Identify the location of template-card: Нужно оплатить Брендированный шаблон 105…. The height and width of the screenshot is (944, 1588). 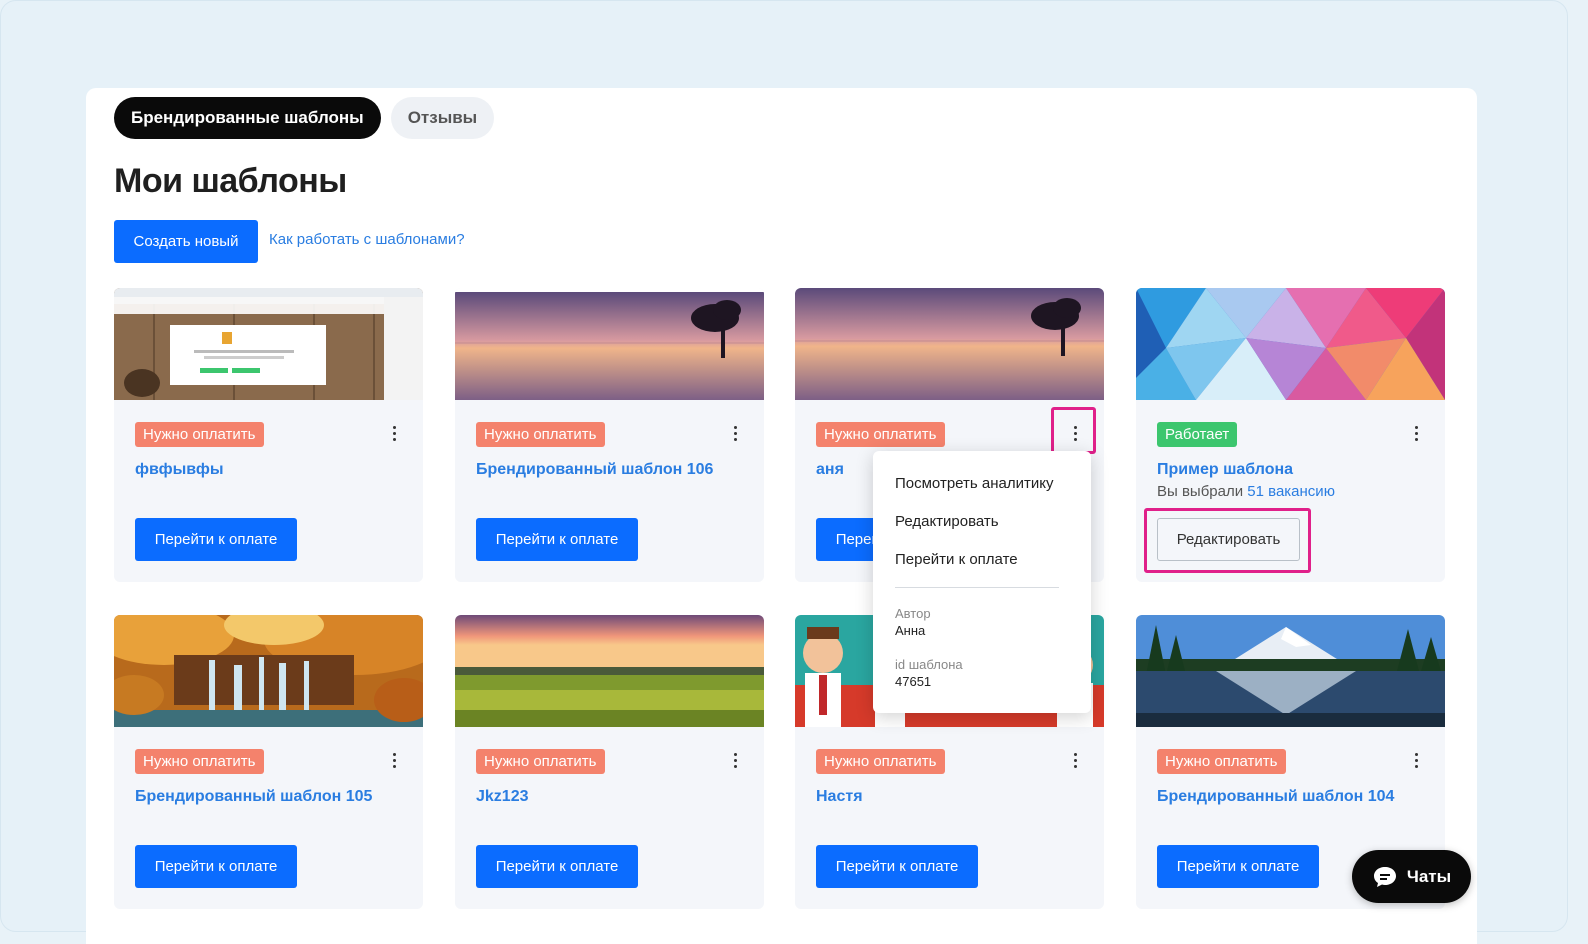
(268, 762).